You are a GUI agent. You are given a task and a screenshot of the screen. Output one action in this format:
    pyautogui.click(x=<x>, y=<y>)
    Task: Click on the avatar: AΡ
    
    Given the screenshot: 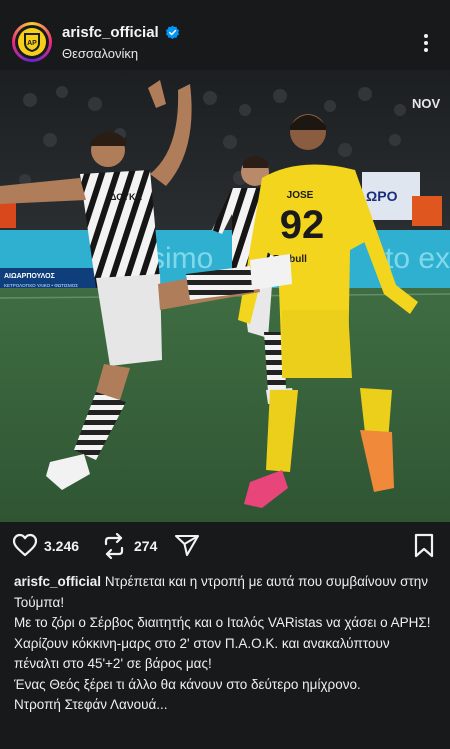 What is the action you would take?
    pyautogui.click(x=32, y=42)
    